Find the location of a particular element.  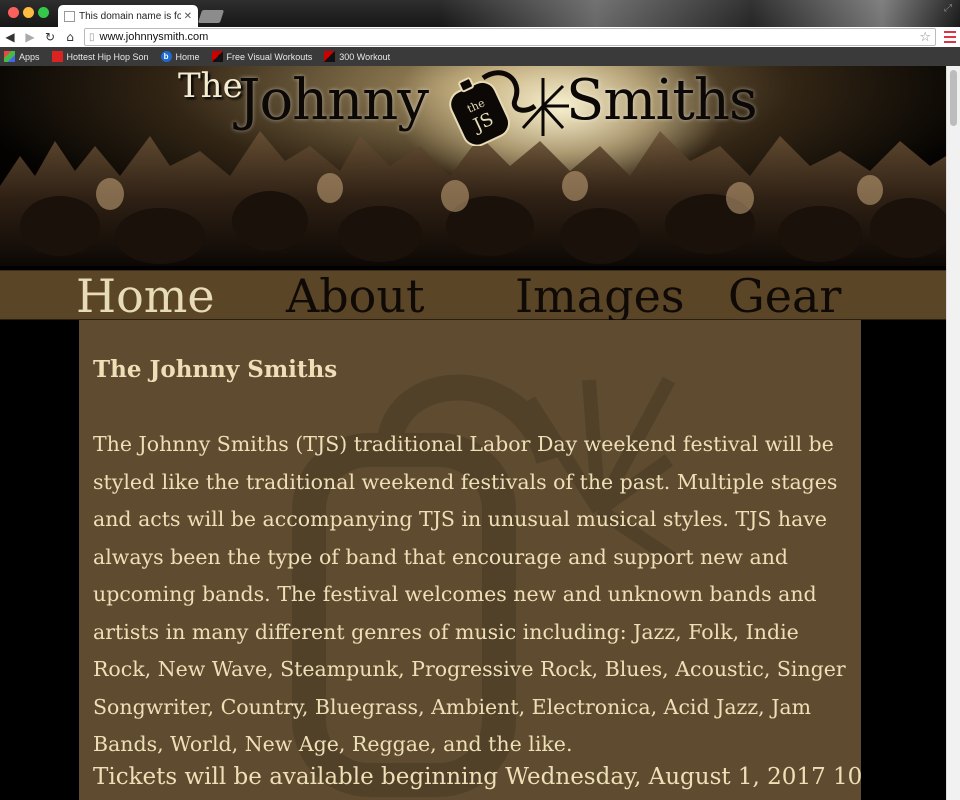

bookmark-label: Apps is located at coordinates (29, 56).